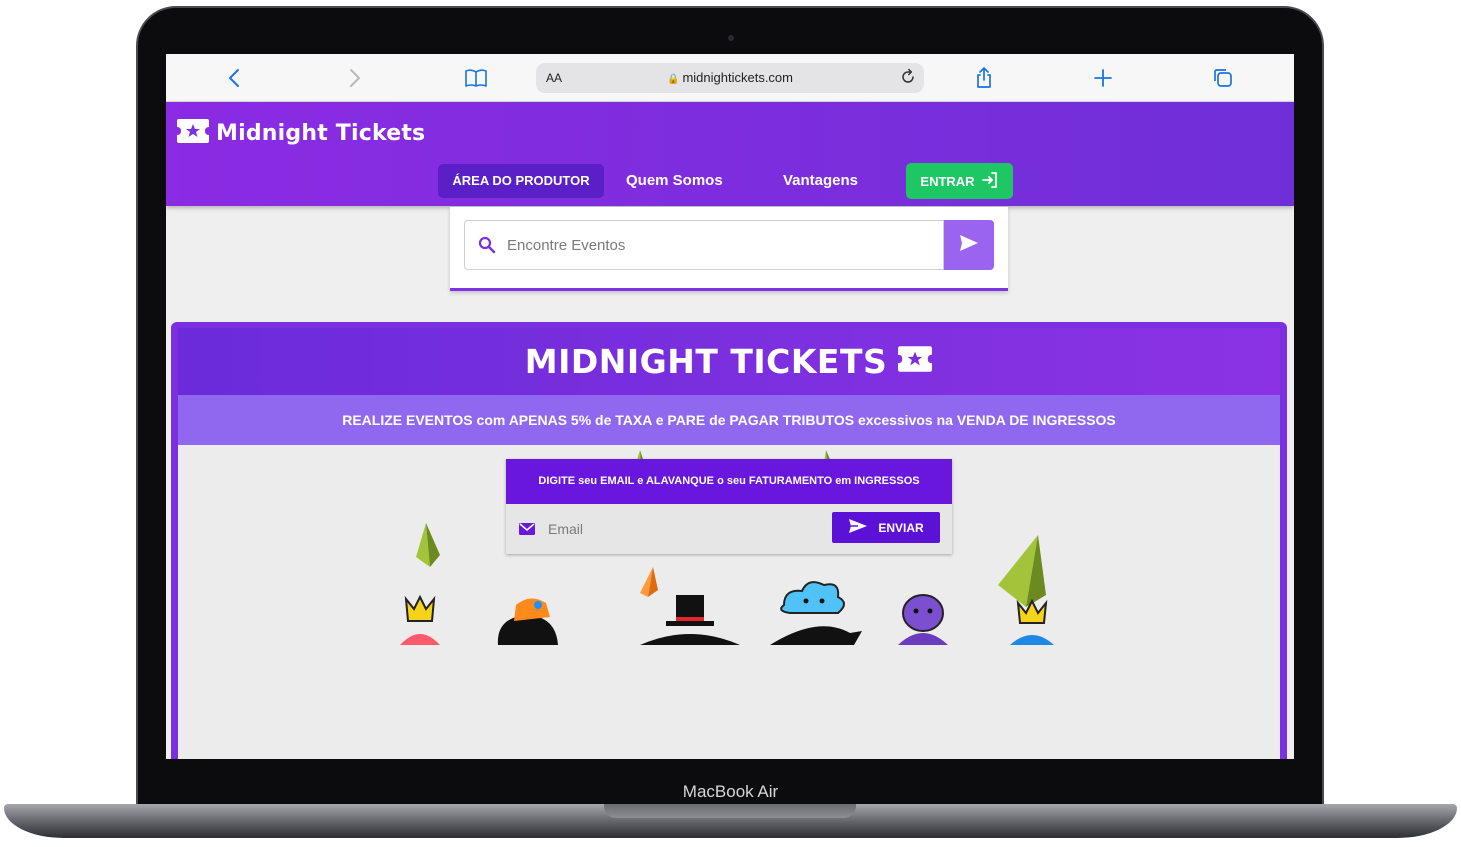 This screenshot has width=1461, height=847. What do you see at coordinates (354, 78) in the screenshot?
I see `forward-icon` at bounding box center [354, 78].